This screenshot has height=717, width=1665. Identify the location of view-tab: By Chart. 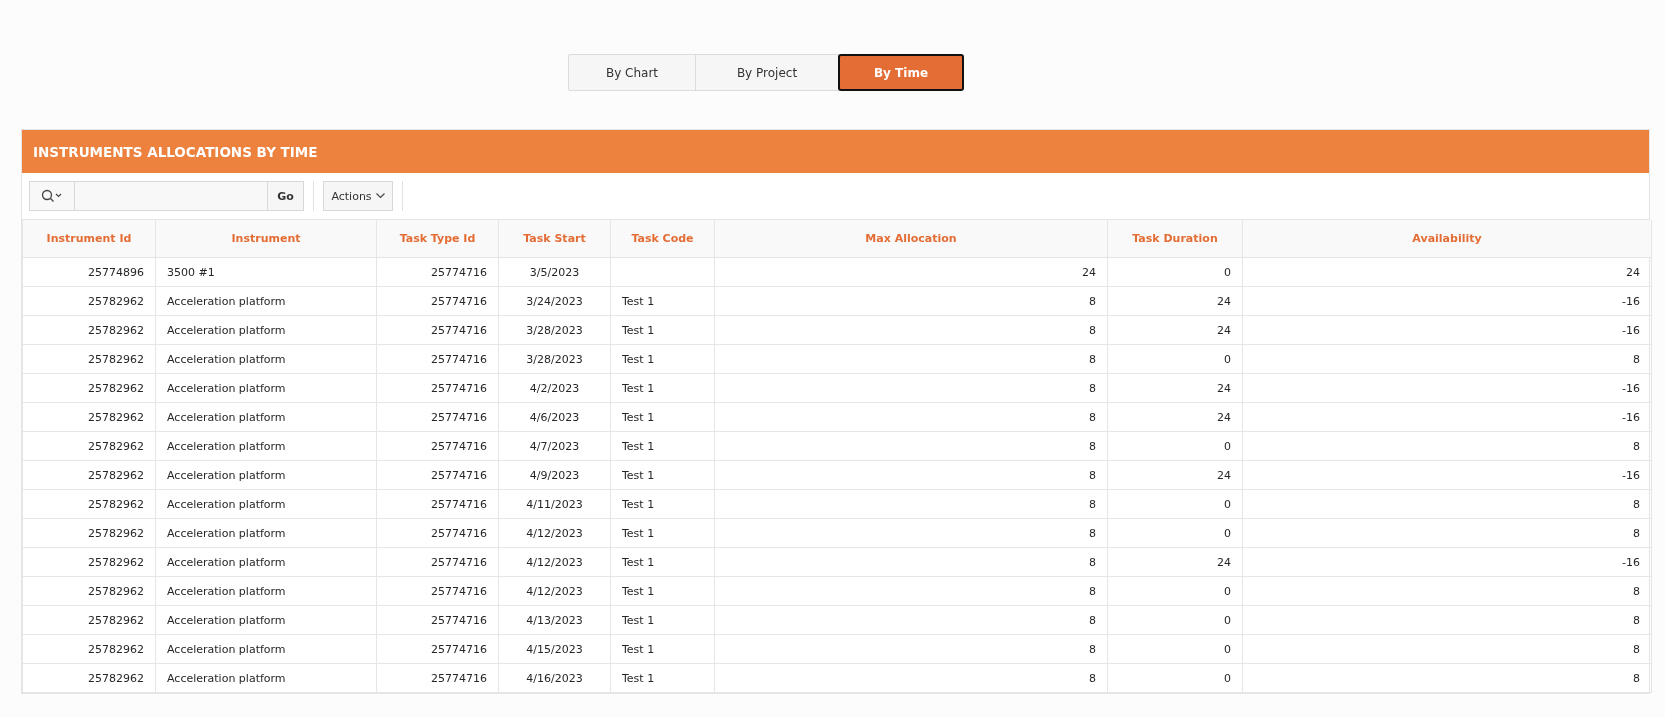
(632, 72).